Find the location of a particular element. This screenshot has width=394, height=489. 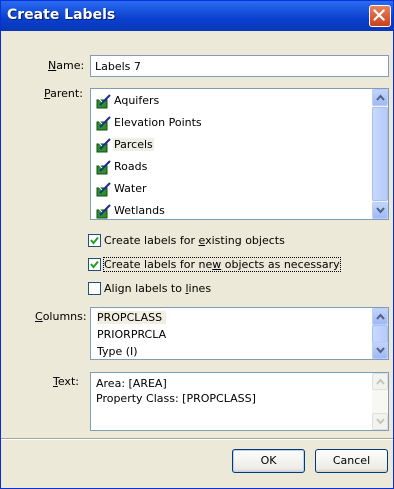

columns-list-scrollbar is located at coordinates (380, 333).